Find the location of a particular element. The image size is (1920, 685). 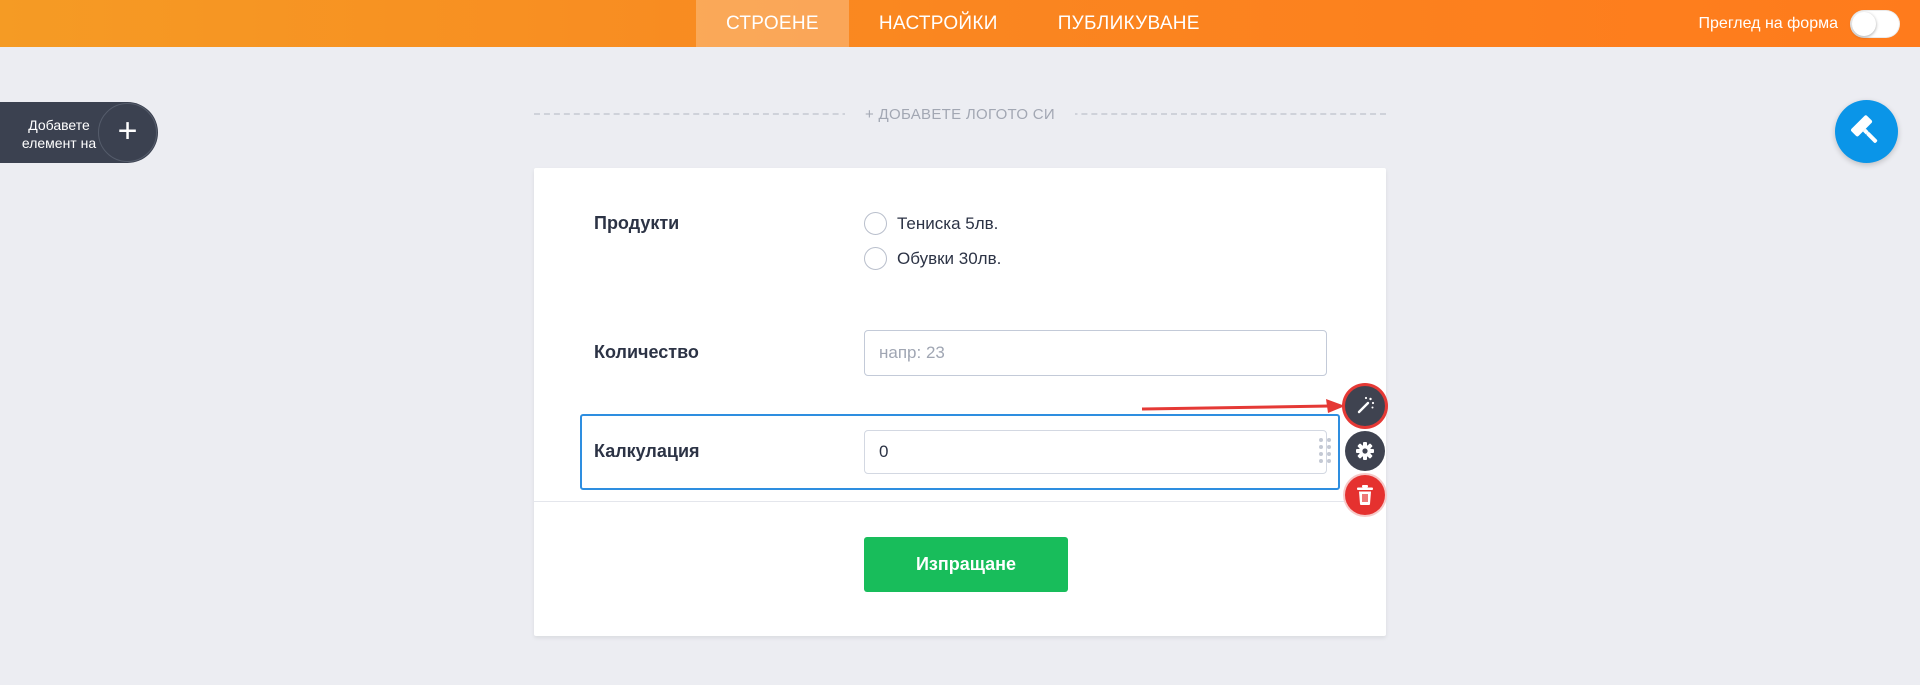

form-preview-control: Преглед на форма is located at coordinates (1799, 23).